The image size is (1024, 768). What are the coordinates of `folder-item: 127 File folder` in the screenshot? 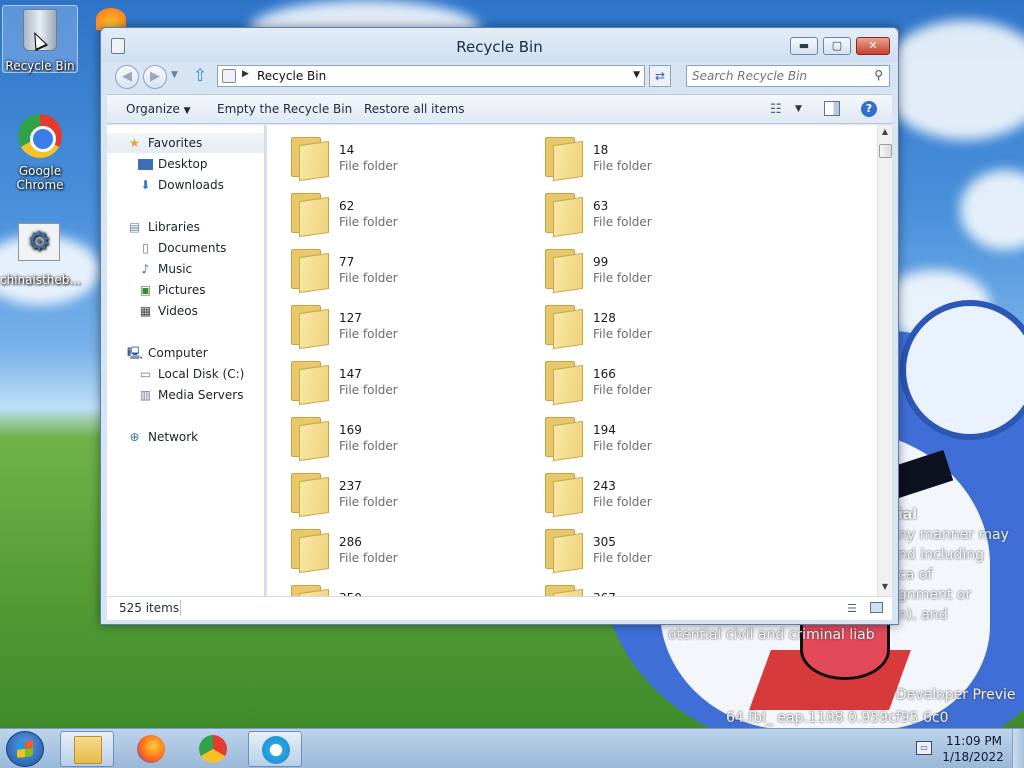 It's located at (392, 323).